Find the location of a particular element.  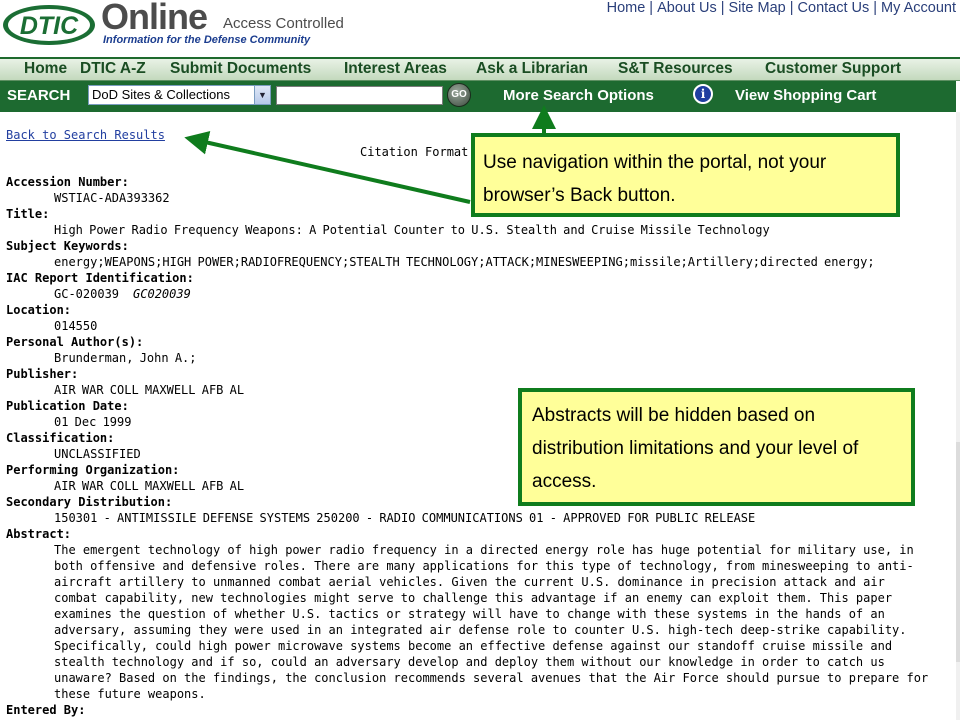

brand-tagline: Information for the Defense Community is located at coordinates (207, 40).